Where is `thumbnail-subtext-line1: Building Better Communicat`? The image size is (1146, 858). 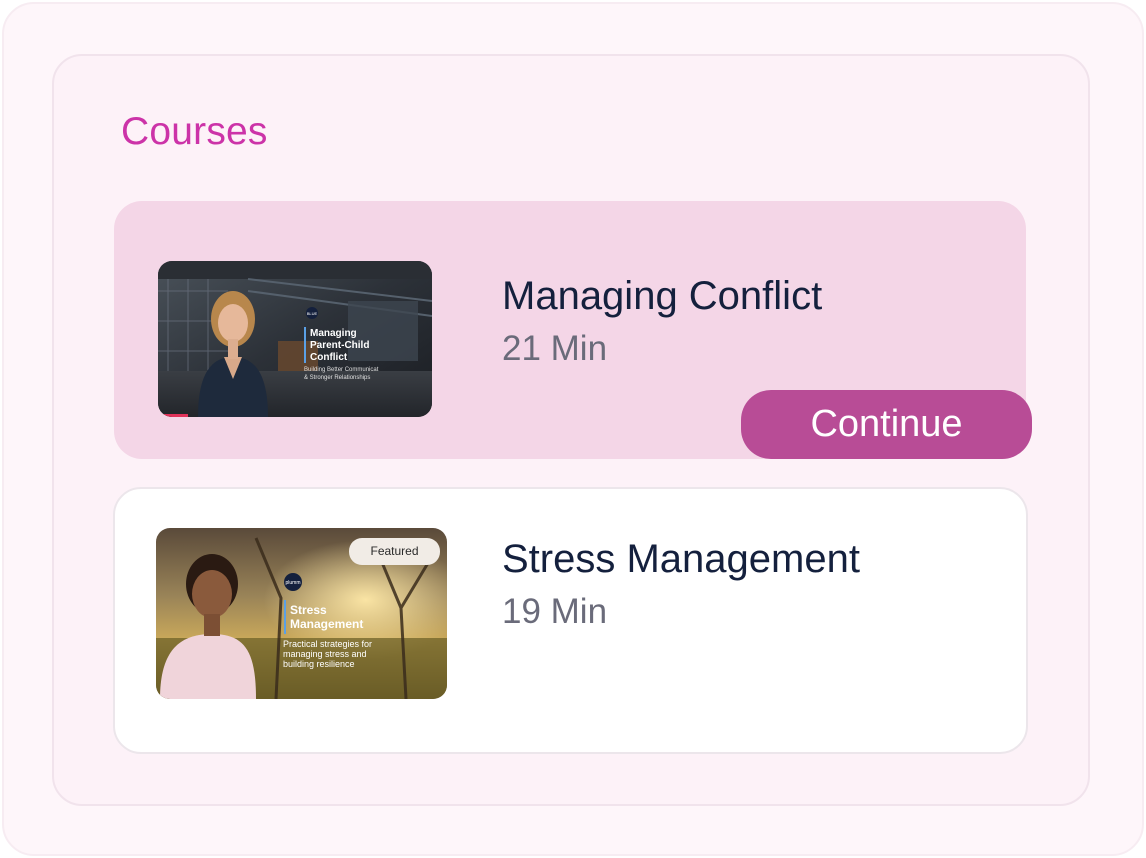 thumbnail-subtext-line1: Building Better Communicat is located at coordinates (341, 370).